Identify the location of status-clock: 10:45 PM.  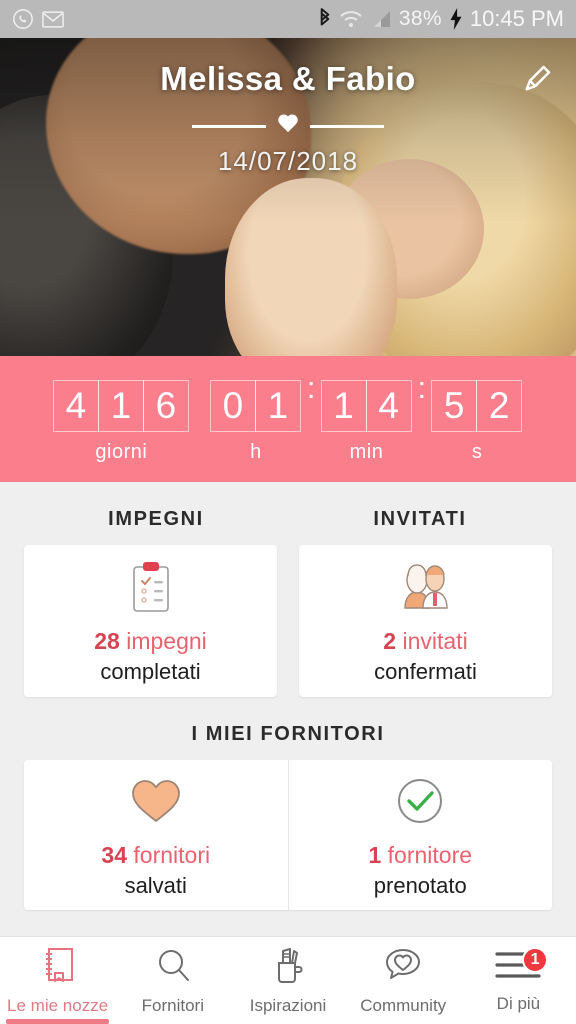
(516, 18).